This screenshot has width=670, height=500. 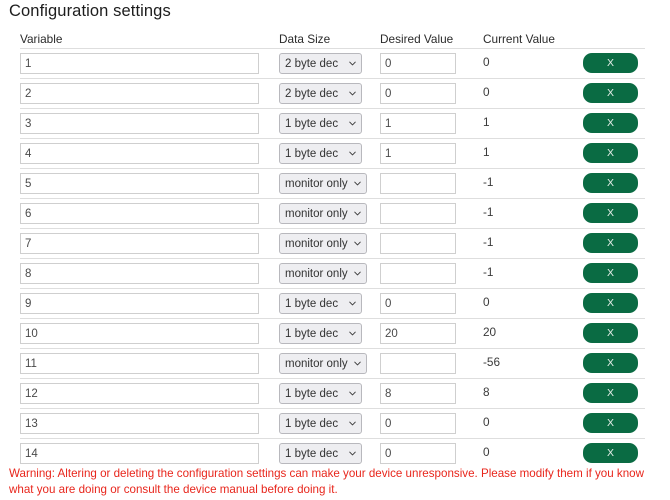 I want to click on current-value-text: 1, so click(x=486, y=122).